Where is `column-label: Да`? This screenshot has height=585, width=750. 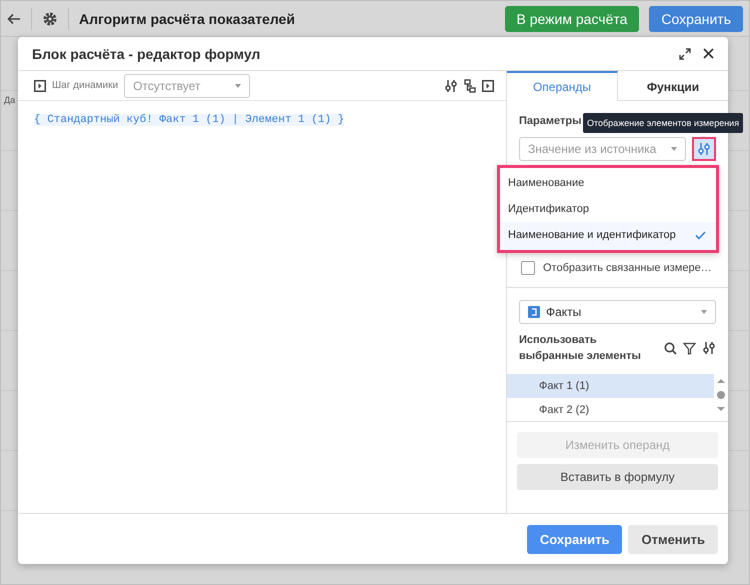 column-label: Да is located at coordinates (10, 100).